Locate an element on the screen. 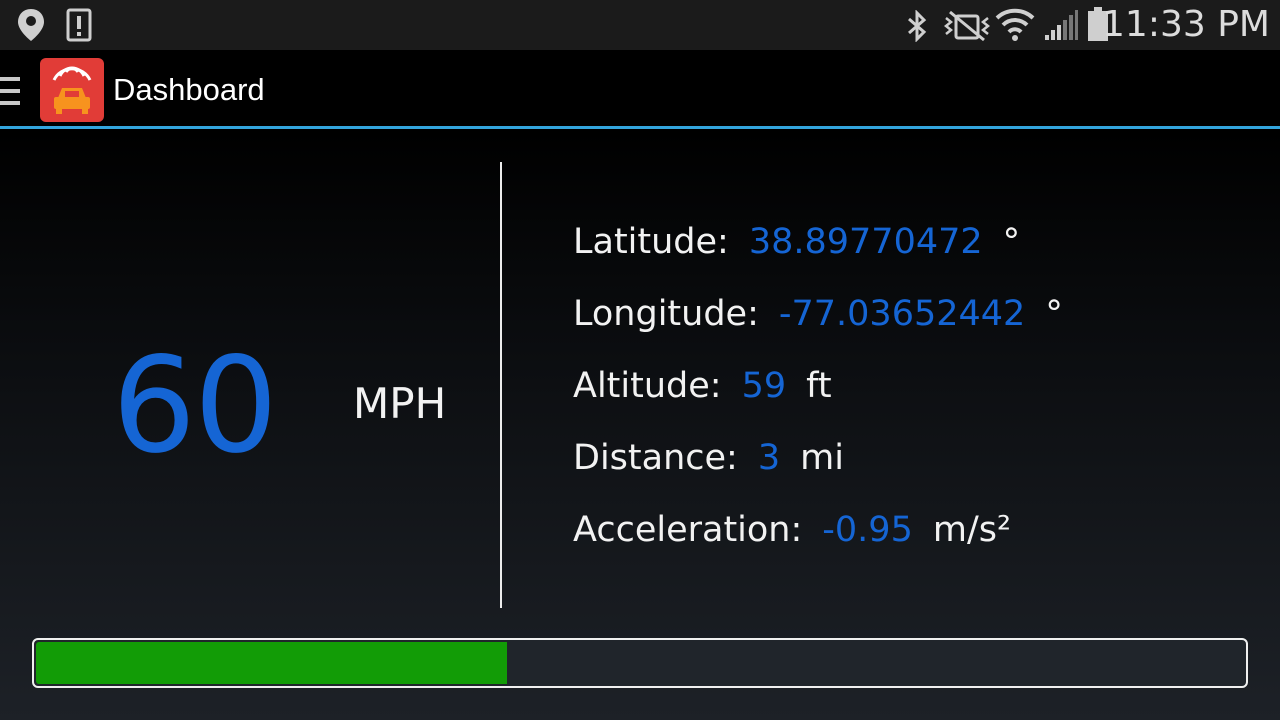 The height and width of the screenshot is (720, 1280). hamburger-menu-icon is located at coordinates (11, 91).